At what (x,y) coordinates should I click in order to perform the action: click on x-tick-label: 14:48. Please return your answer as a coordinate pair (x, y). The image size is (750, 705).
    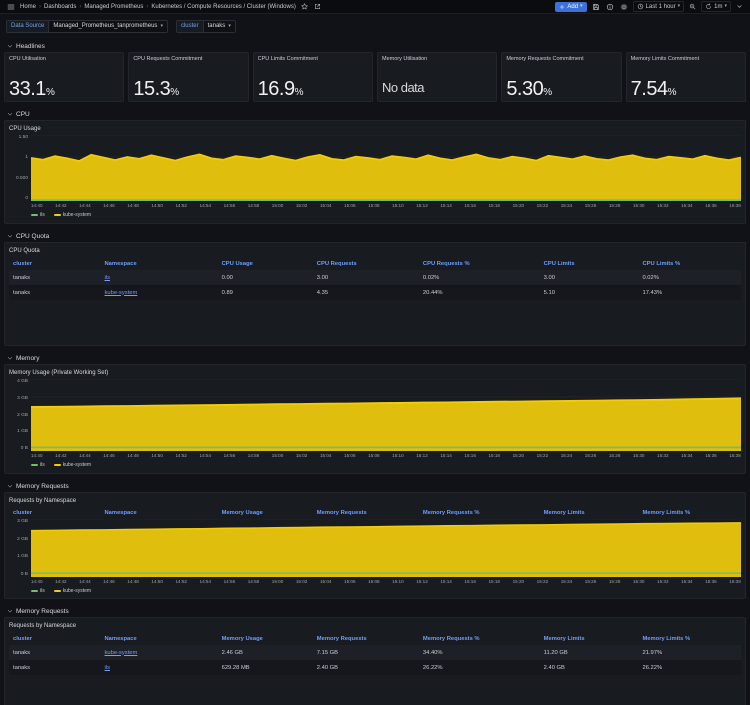
    Looking at the image, I should click on (133, 455).